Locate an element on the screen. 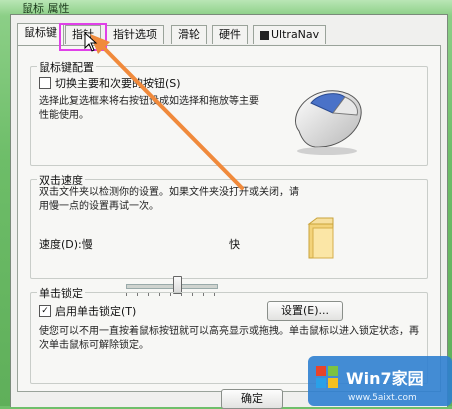 The height and width of the screenshot is (409, 452). tab-wheel: 滑轮 is located at coordinates (189, 34).